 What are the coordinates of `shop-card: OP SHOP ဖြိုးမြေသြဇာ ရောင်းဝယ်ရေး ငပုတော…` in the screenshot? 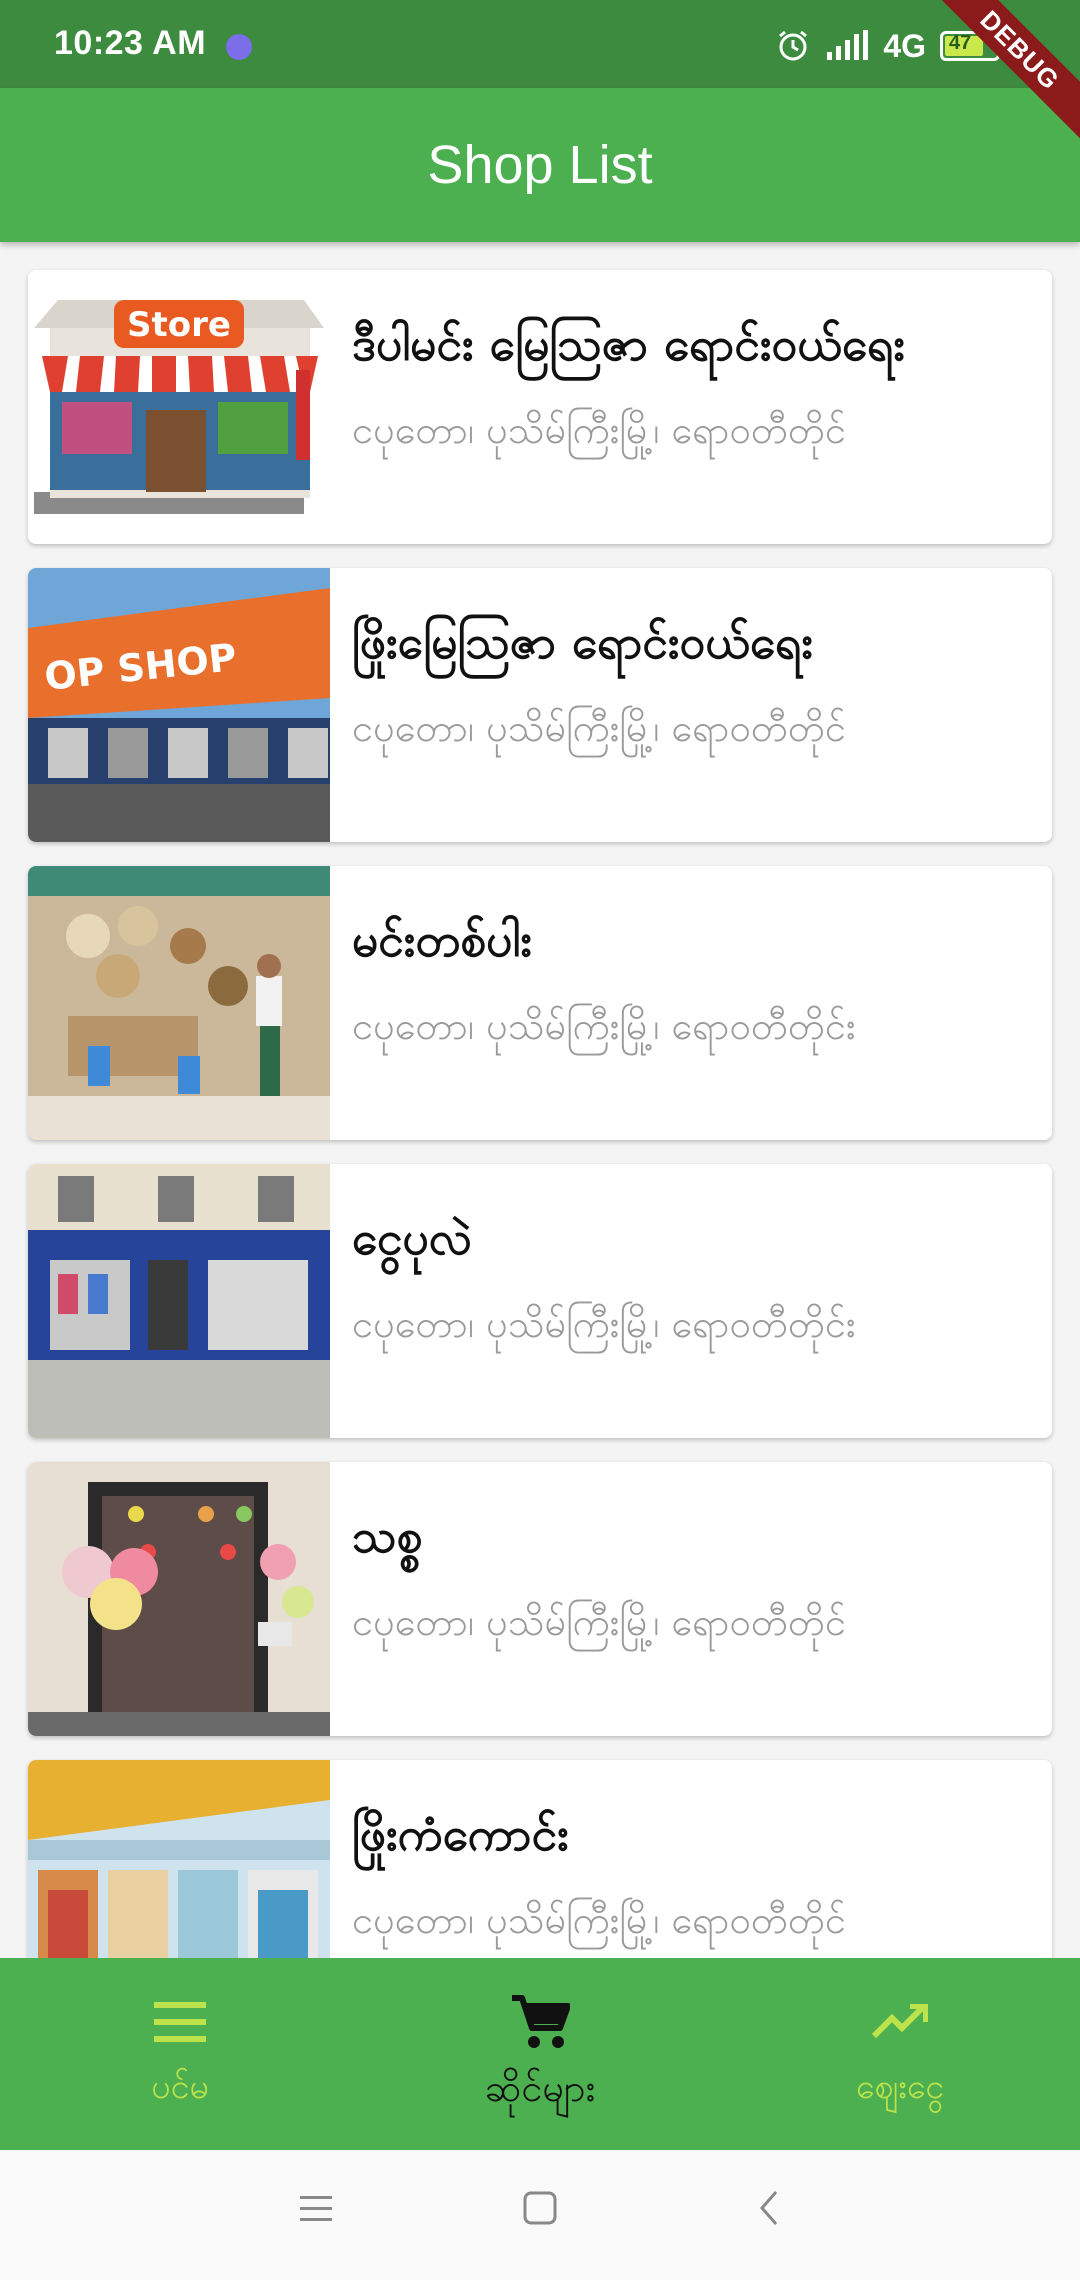 It's located at (540, 705).